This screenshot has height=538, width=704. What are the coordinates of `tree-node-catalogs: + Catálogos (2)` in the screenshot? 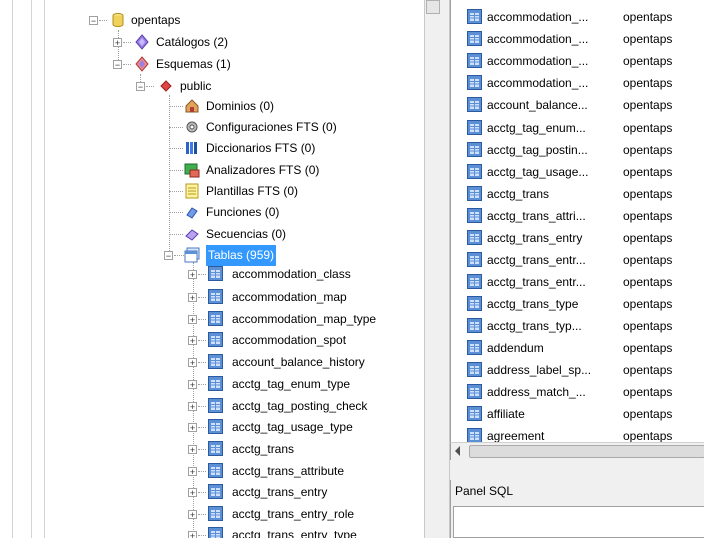 It's located at (212, 42).